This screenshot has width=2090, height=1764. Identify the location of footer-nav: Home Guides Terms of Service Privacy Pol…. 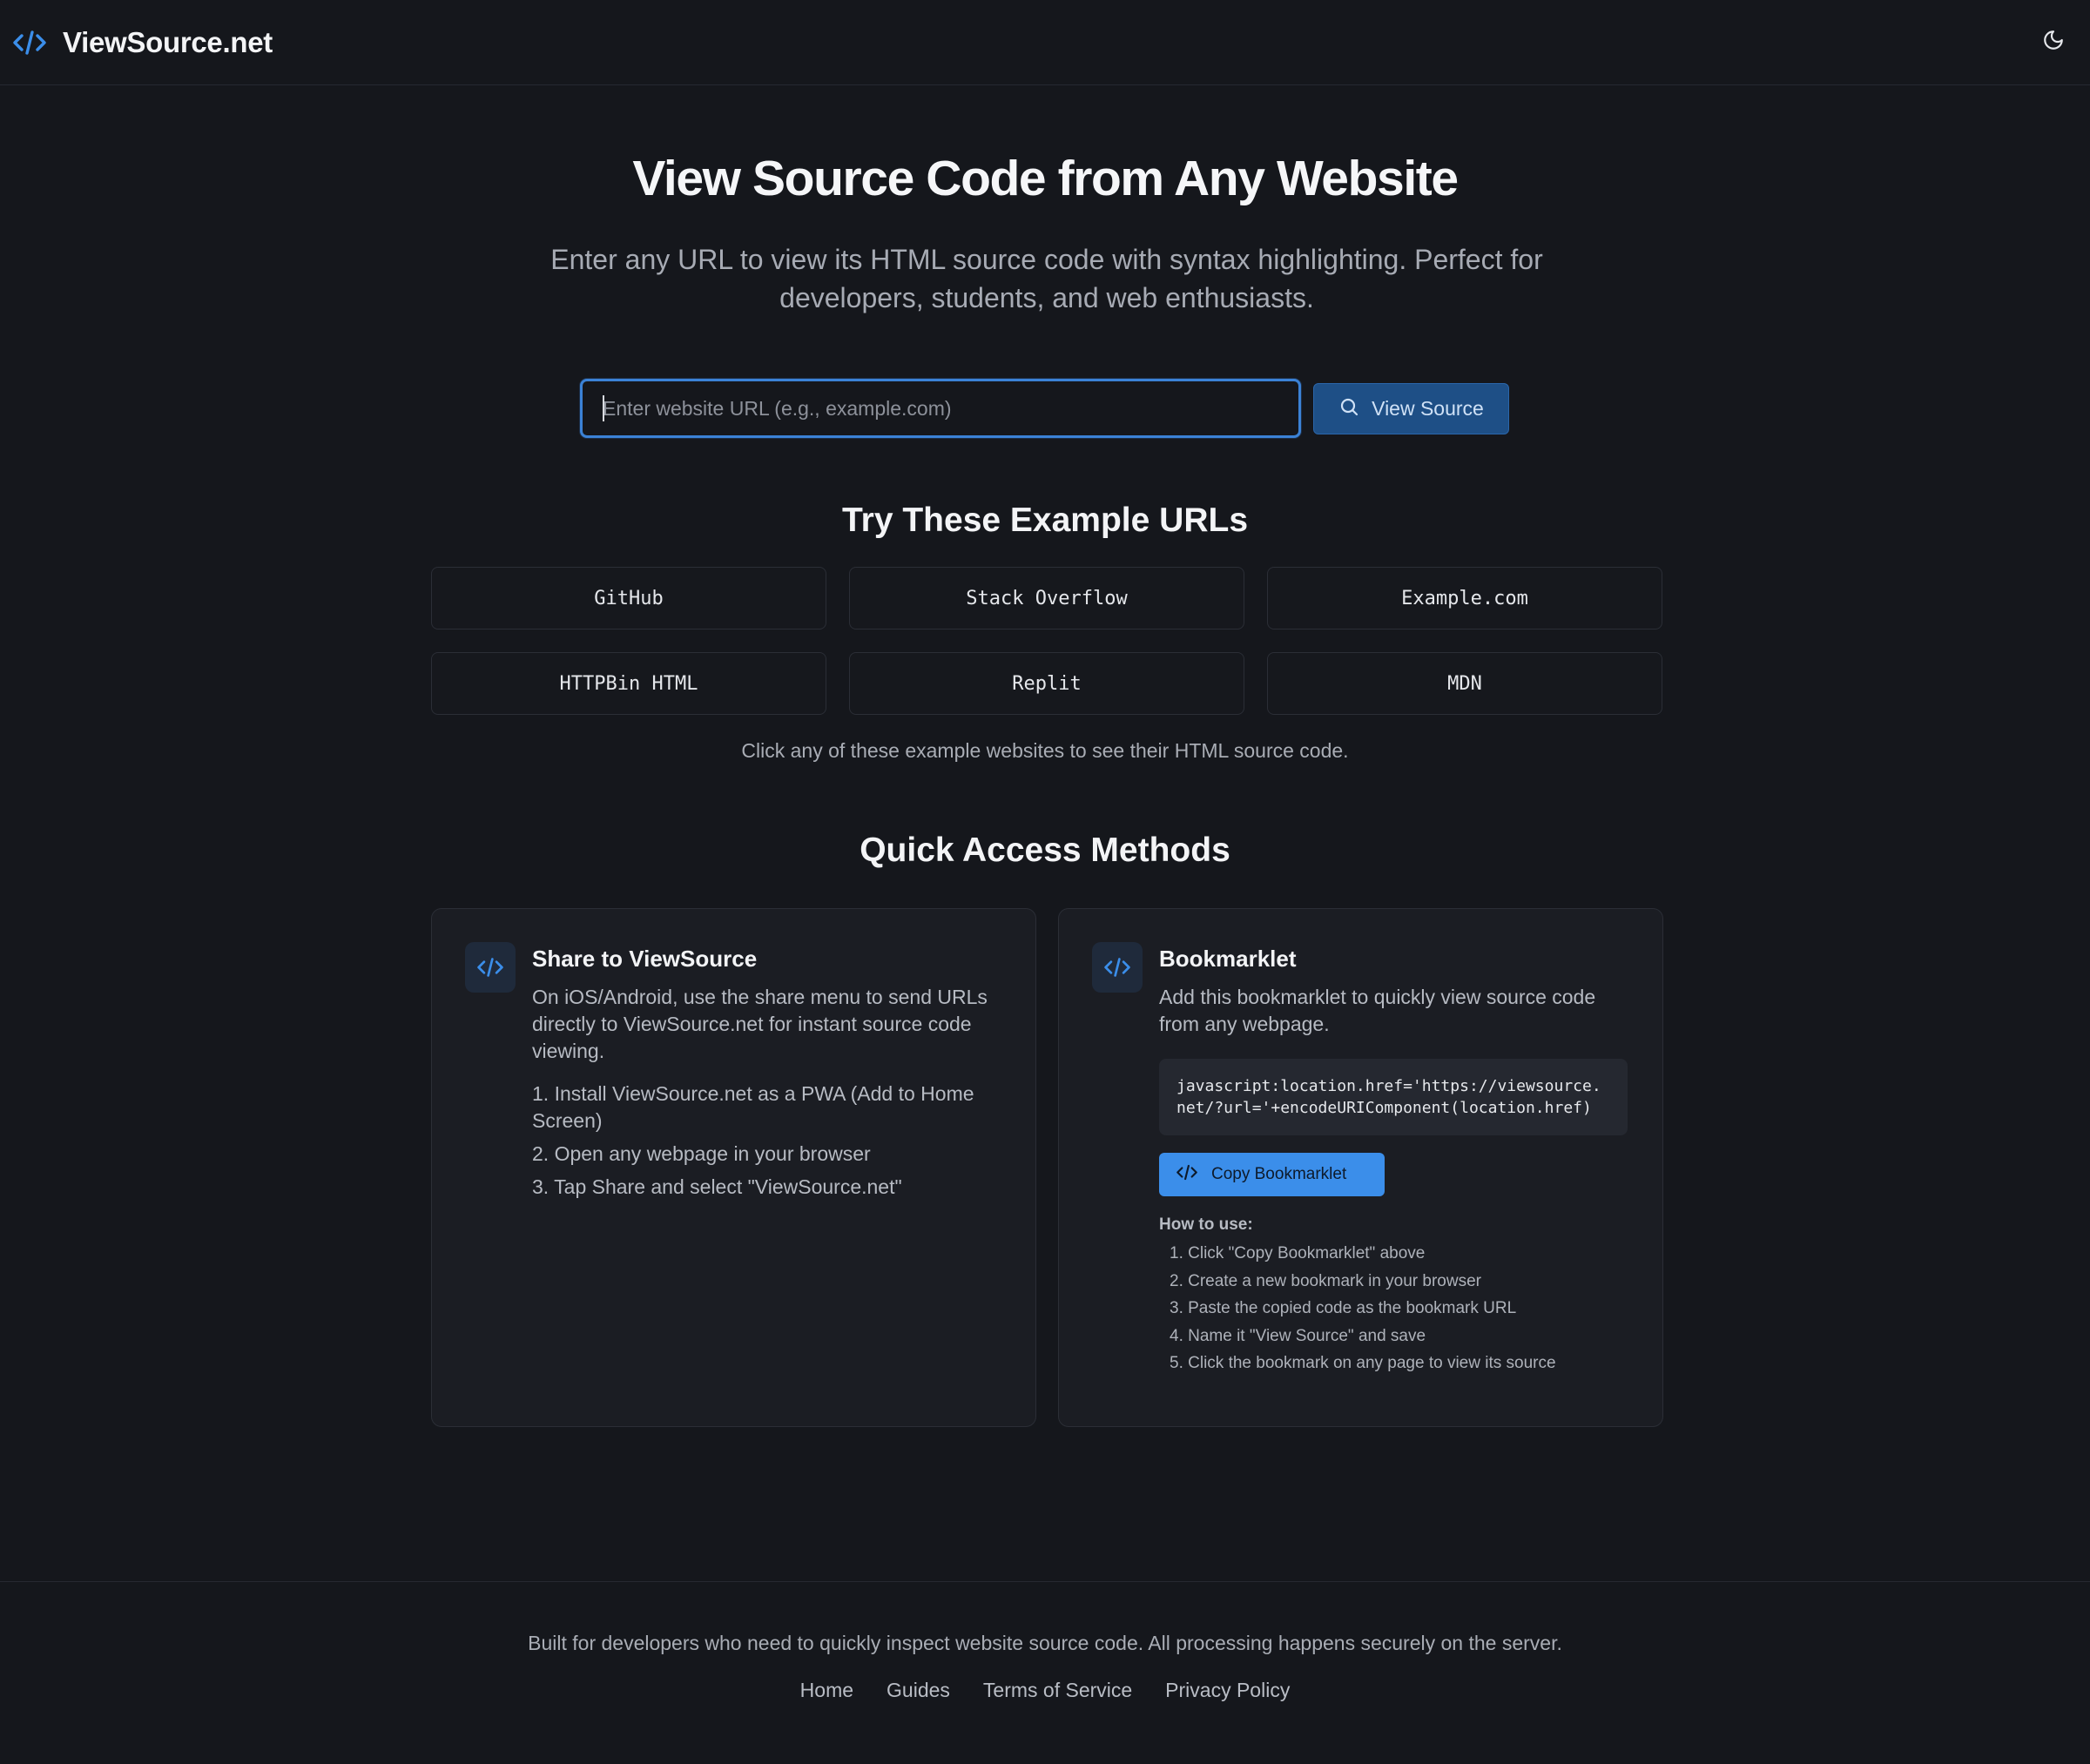
(1045, 1690).